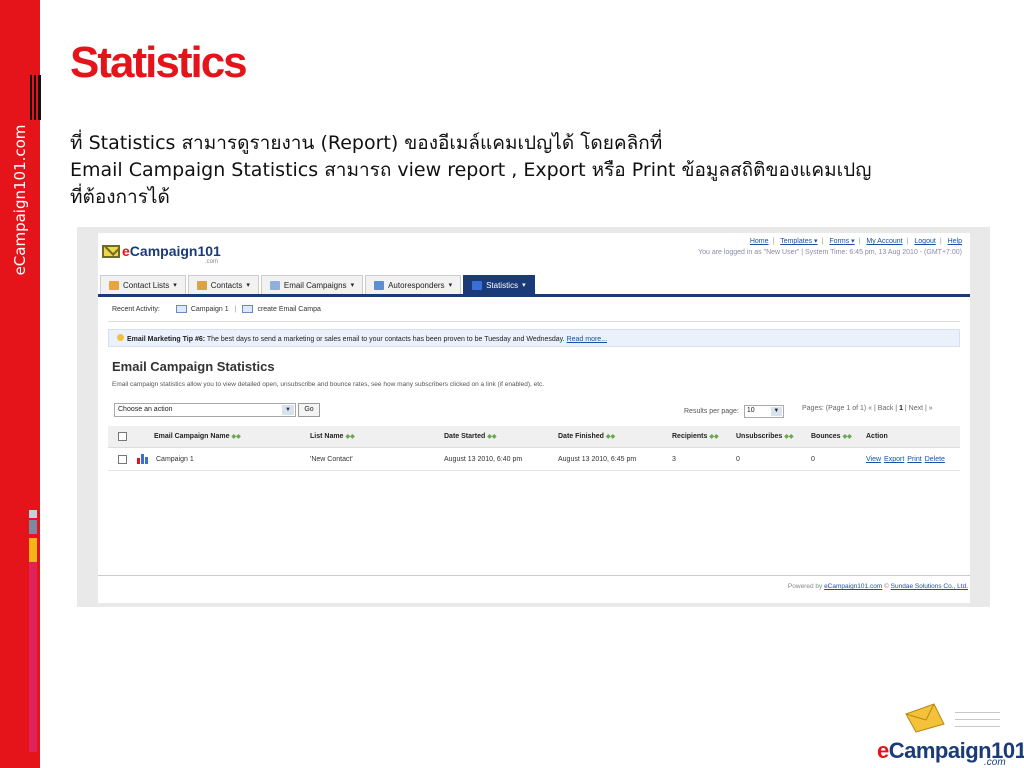  Describe the element at coordinates (122, 459) in the screenshot. I see `row-checkbox` at that location.